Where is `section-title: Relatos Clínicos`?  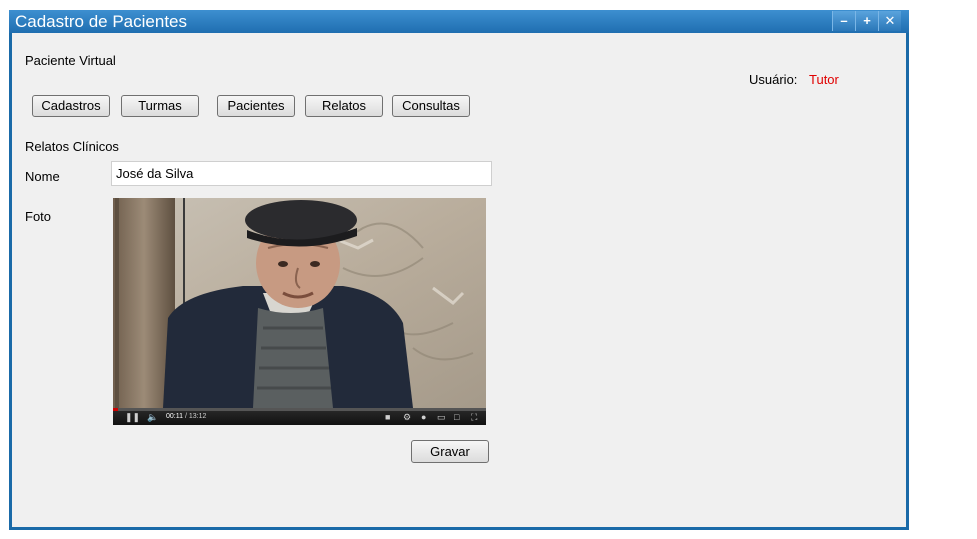 section-title: Relatos Clínicos is located at coordinates (72, 146).